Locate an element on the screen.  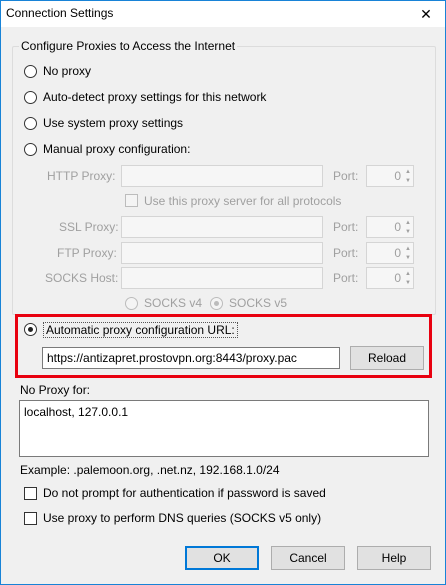
label-http-proxy: HTTP Proxy: is located at coordinates (81, 176).